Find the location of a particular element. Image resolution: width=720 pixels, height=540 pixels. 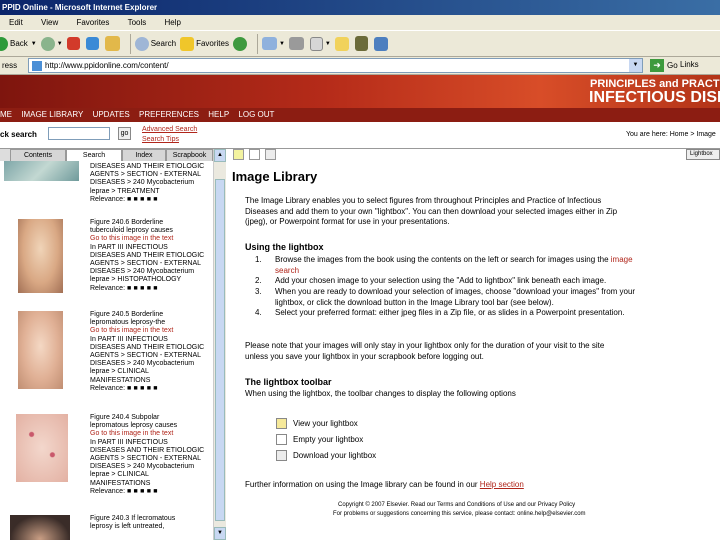

lightbox-download-icon is located at coordinates (270, 154).